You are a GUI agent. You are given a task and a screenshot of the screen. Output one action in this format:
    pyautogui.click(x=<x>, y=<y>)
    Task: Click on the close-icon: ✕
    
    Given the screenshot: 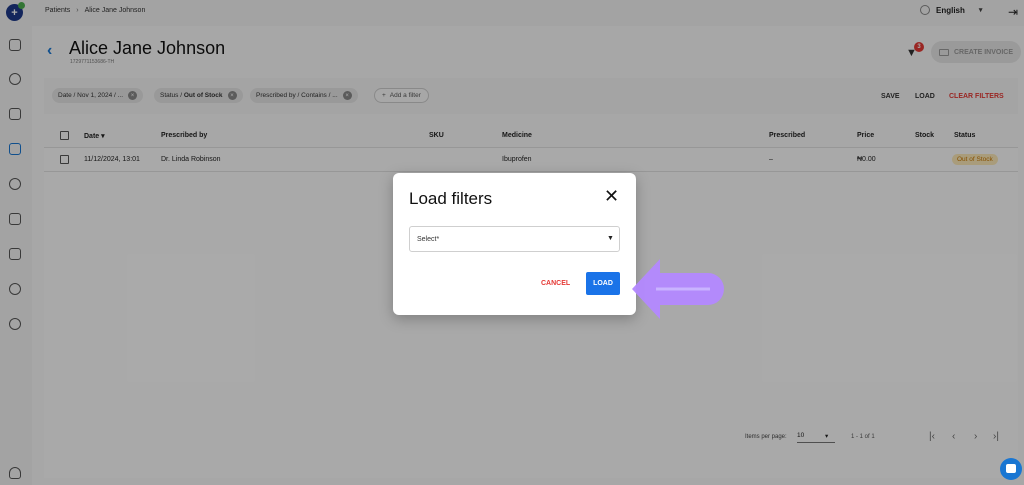 What is the action you would take?
    pyautogui.click(x=611, y=196)
    